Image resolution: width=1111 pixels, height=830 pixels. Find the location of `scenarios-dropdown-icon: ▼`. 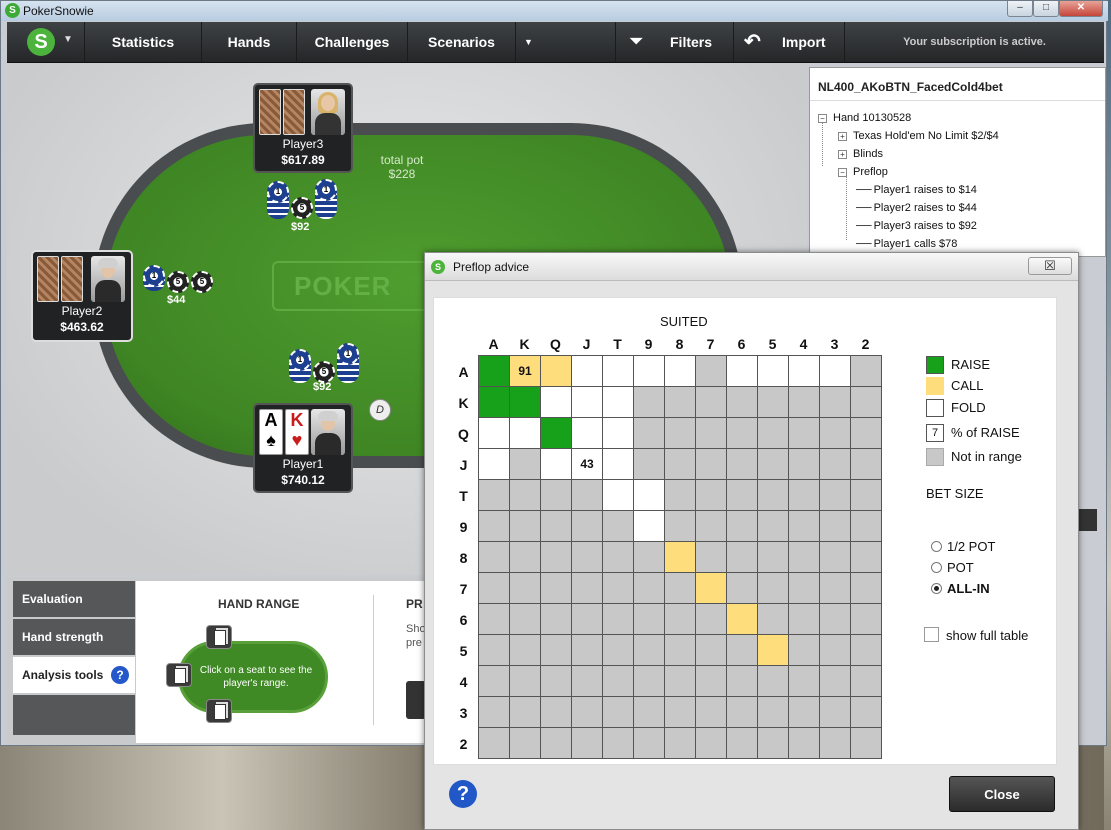

scenarios-dropdown-icon: ▼ is located at coordinates (528, 42).